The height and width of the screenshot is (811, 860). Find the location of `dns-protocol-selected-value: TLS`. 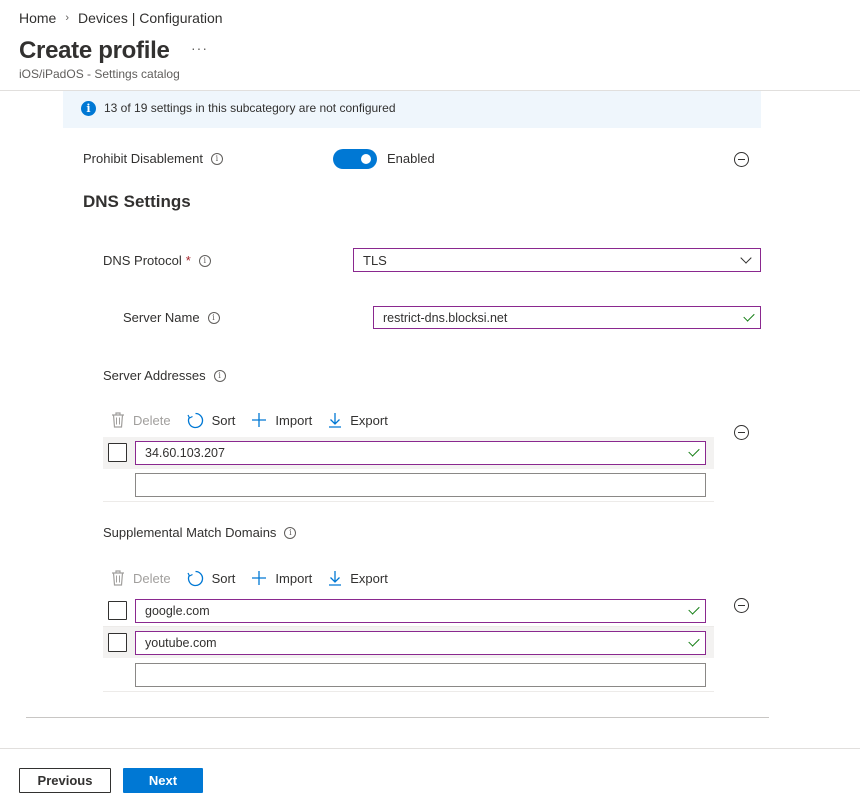

dns-protocol-selected-value: TLS is located at coordinates (375, 260).